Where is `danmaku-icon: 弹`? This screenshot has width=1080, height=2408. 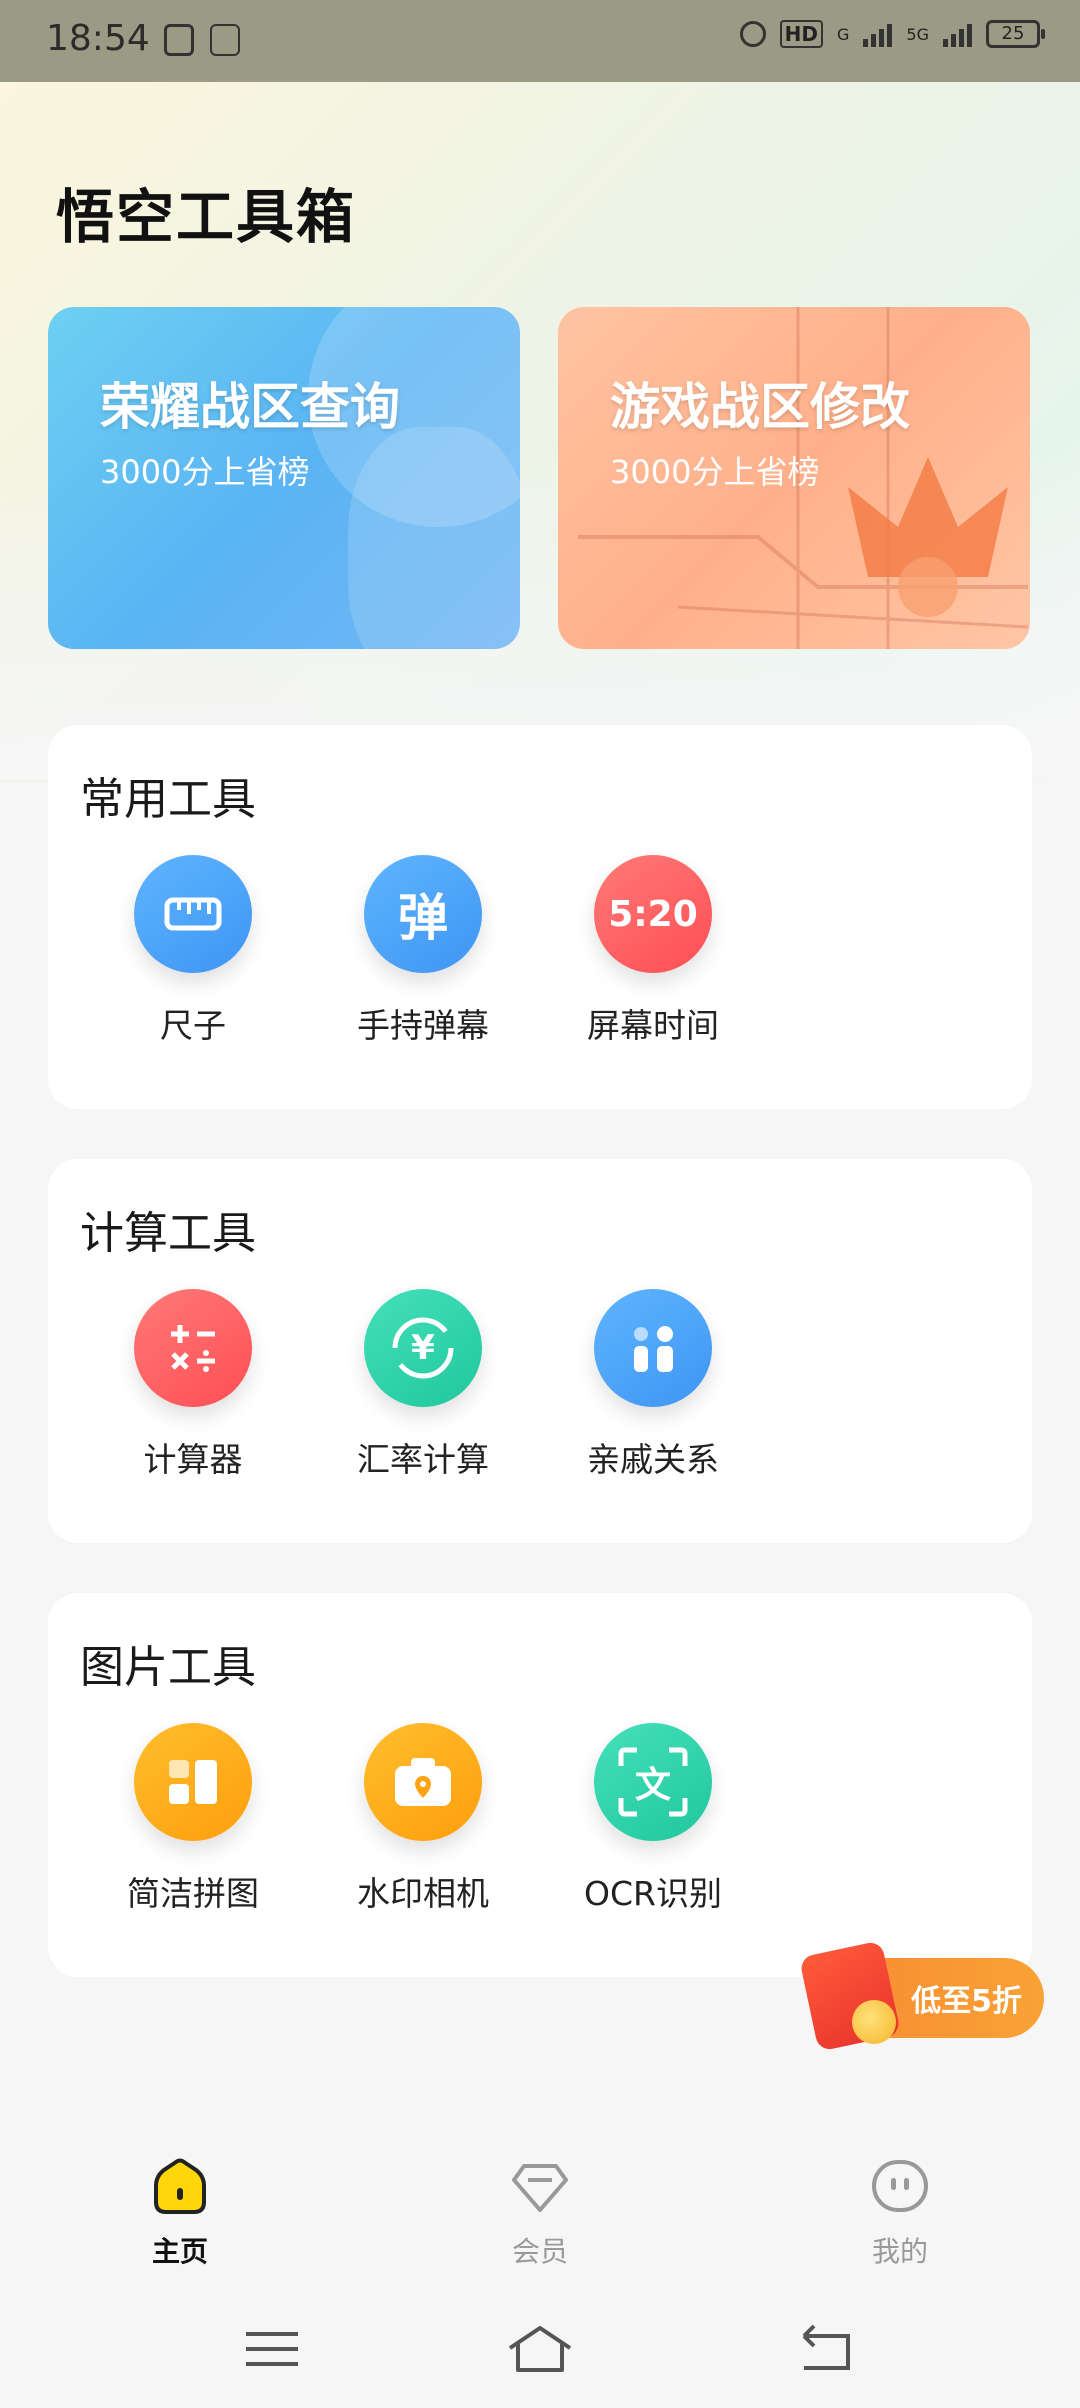 danmaku-icon: 弹 is located at coordinates (423, 914).